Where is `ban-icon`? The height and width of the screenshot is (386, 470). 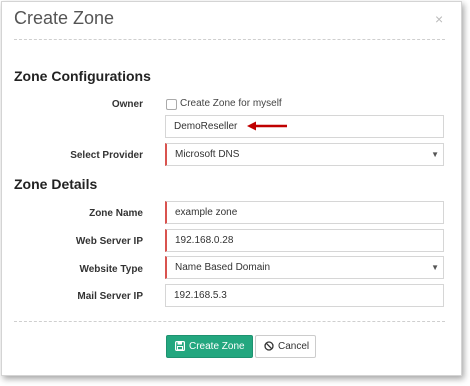
ban-icon is located at coordinates (269, 346).